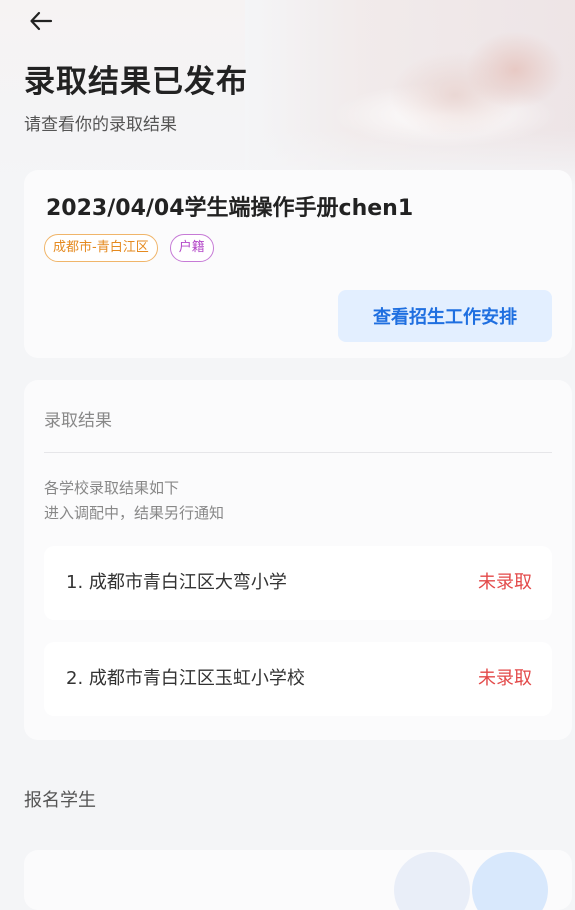  I want to click on application-title: 2023/04/04学生端操作手册chen1, so click(230, 208).